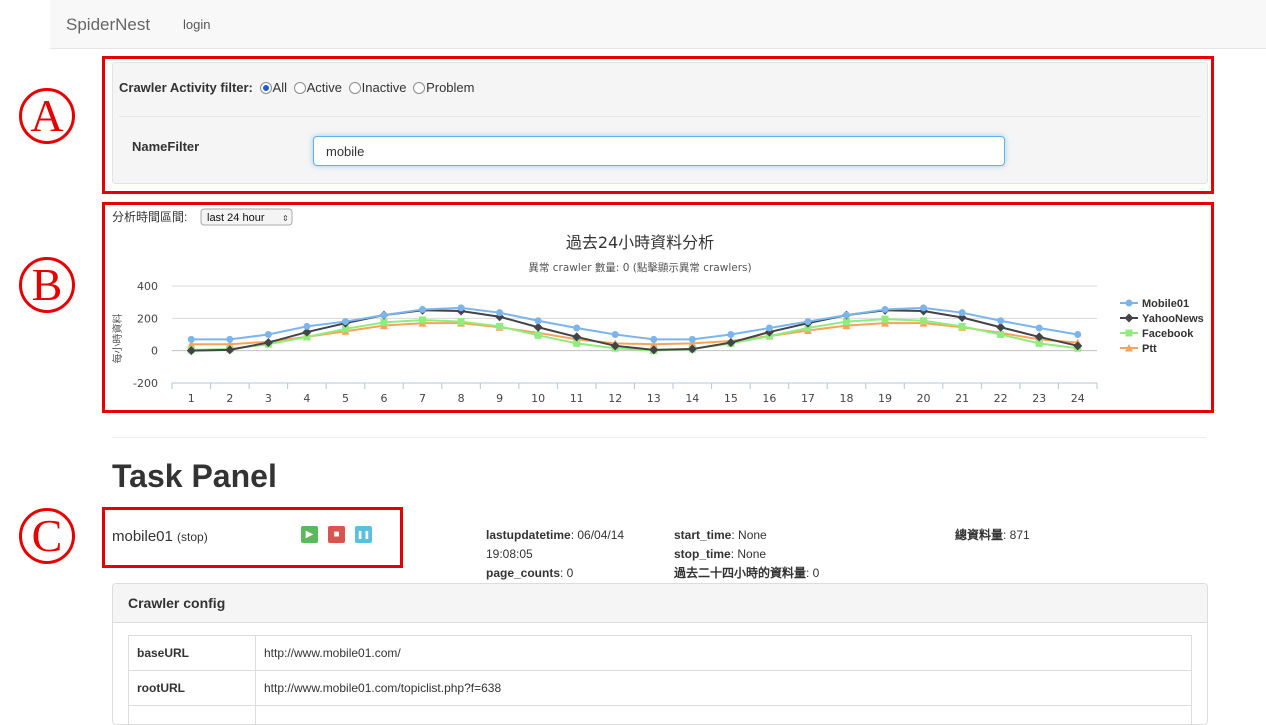  I want to click on stop-button: ■, so click(336, 534).